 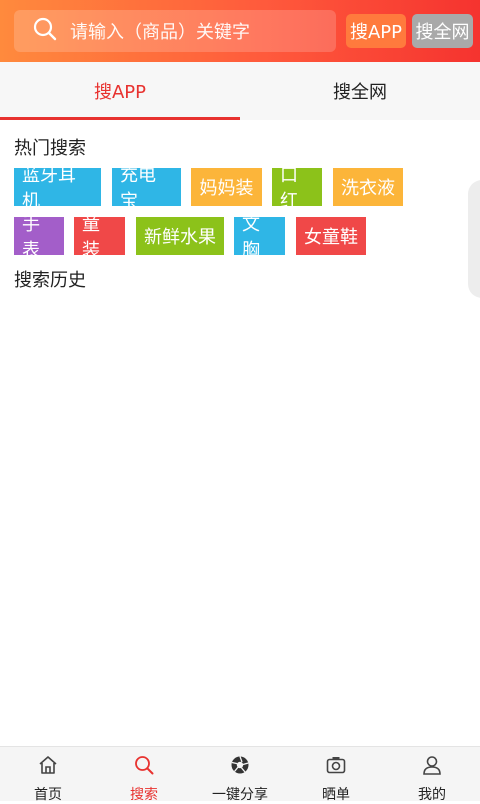 What do you see at coordinates (180, 236) in the screenshot?
I see `hot-tag: 新鲜水果` at bounding box center [180, 236].